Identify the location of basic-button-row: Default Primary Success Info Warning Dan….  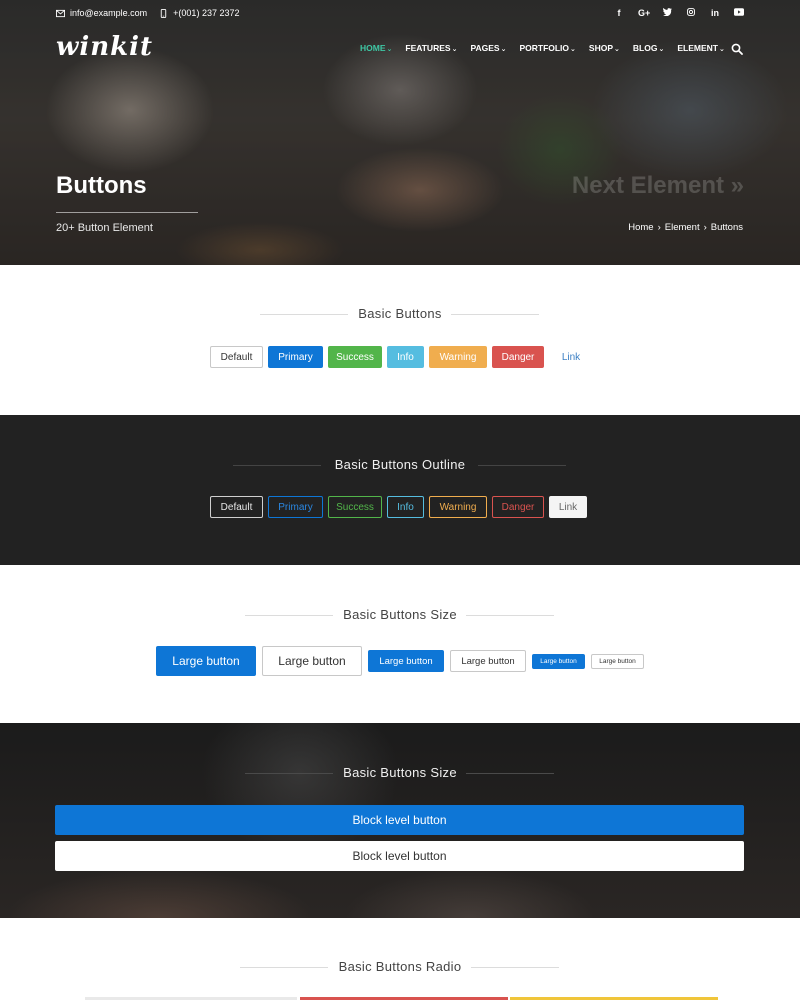
(401, 357).